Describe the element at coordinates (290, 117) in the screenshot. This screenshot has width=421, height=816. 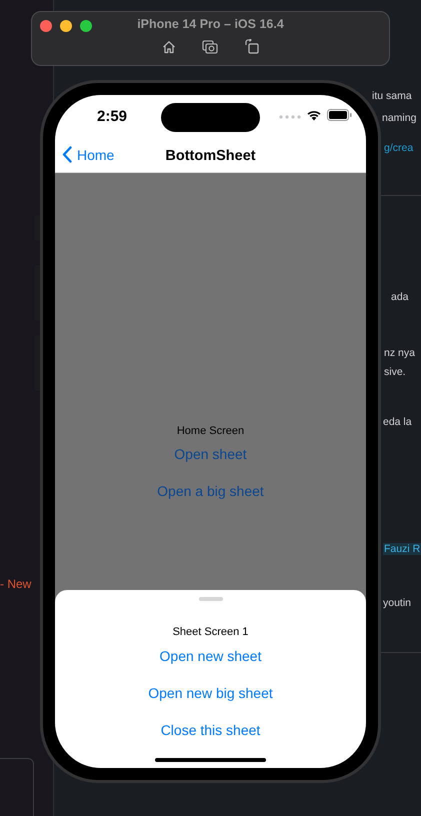
I see `signal-icon` at that location.